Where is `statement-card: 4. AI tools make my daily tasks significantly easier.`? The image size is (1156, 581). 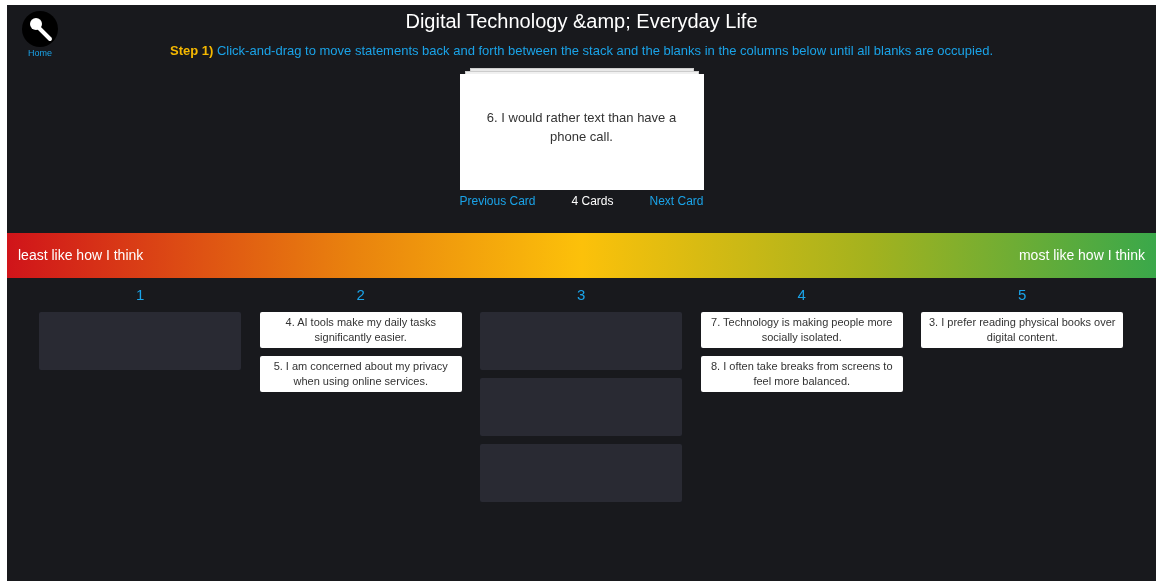
statement-card: 4. AI tools make my daily tasks significantly easier. is located at coordinates (360, 330).